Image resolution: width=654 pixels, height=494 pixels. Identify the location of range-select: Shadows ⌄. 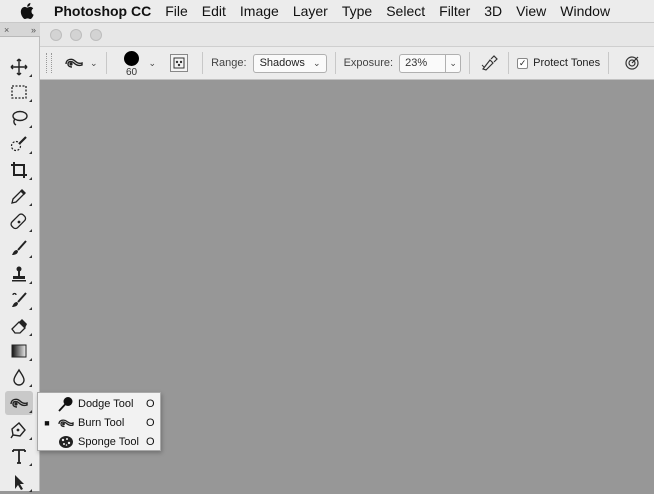
(289, 63).